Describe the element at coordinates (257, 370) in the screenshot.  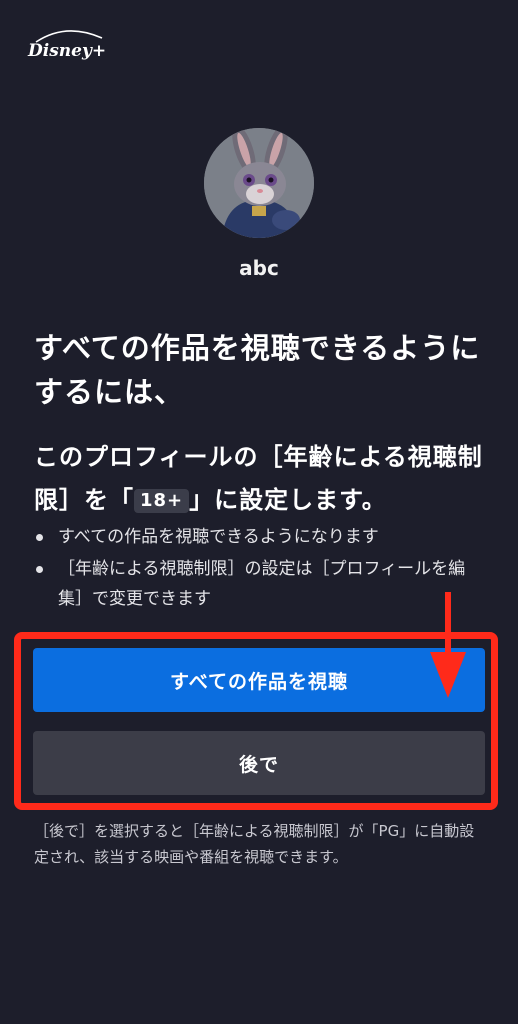
I see `page-title: すべての作品を視聴できるようにするには、` at that location.